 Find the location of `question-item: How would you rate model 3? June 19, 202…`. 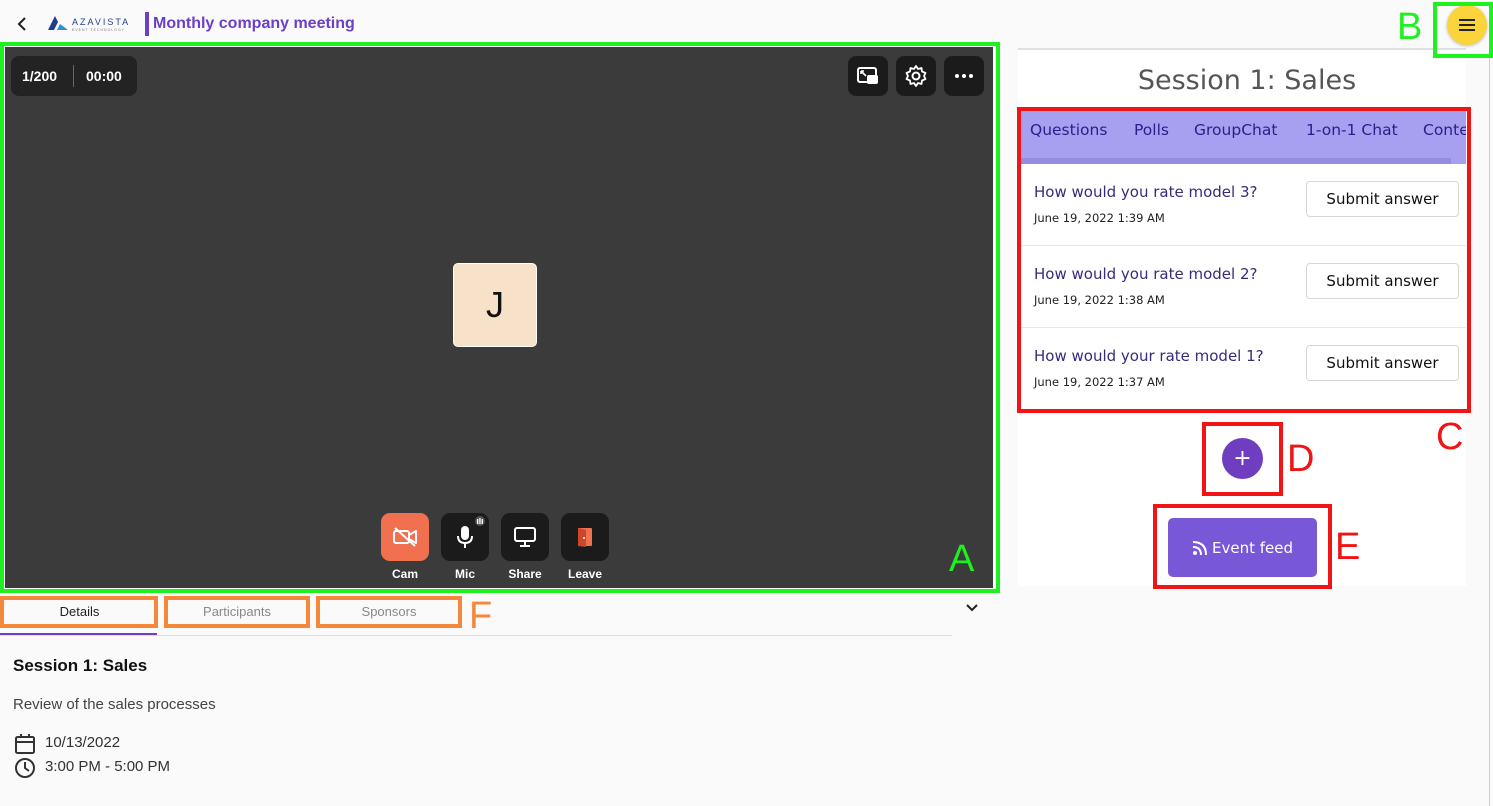

question-item: How would you rate model 3? June 19, 202… is located at coordinates (1243, 205).